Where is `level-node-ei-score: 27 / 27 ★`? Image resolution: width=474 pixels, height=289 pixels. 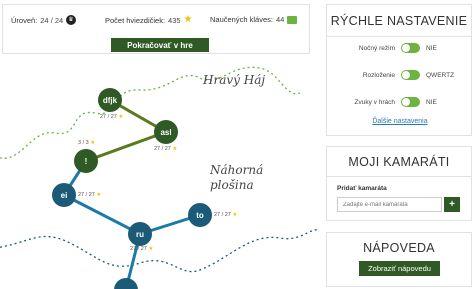 level-node-ei-score: 27 / 27 ★ is located at coordinates (90, 195).